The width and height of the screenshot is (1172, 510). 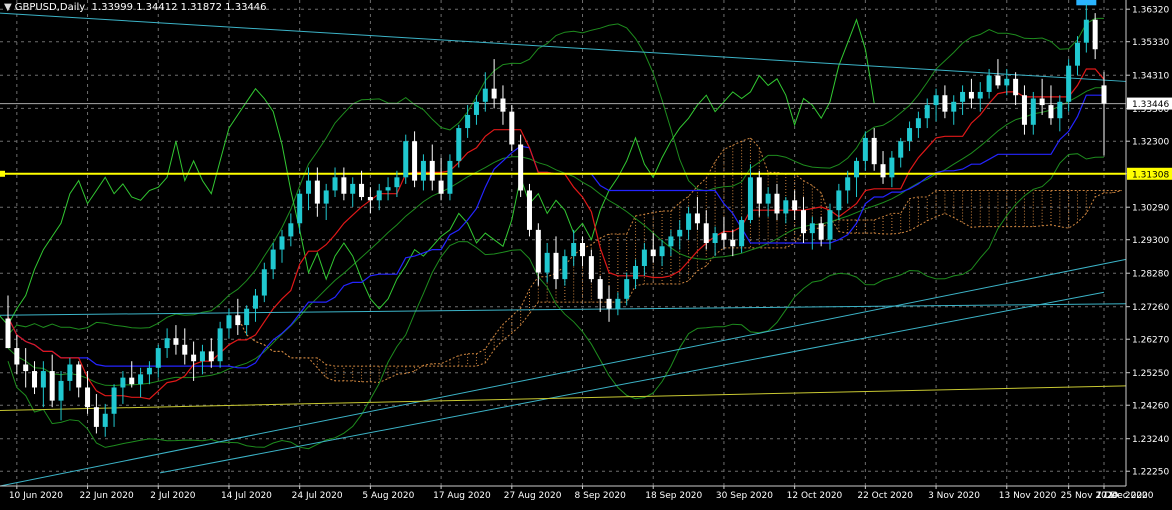 I want to click on x-tick-label: 12 Oct 2020, so click(x=815, y=496).